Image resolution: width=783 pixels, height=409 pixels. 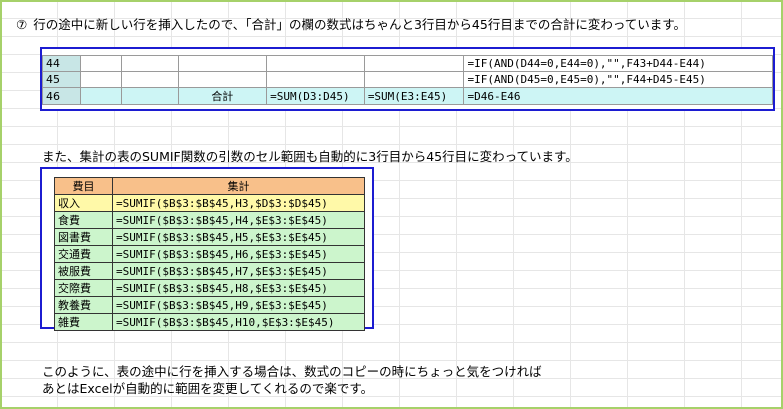 What do you see at coordinates (83, 322) in the screenshot?
I see `category-cell: 雑費` at bounding box center [83, 322].